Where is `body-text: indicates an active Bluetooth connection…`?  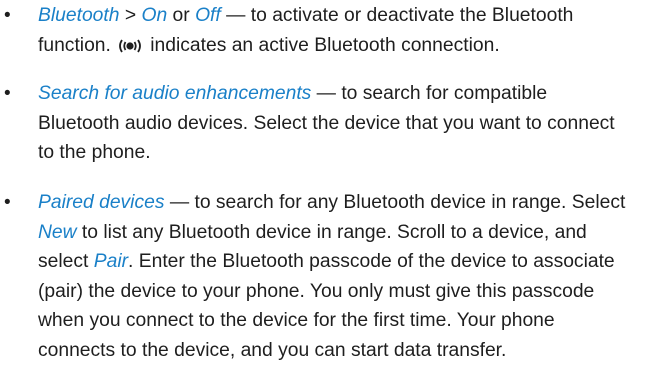 body-text: indicates an active Bluetooth connection… is located at coordinates (322, 45).